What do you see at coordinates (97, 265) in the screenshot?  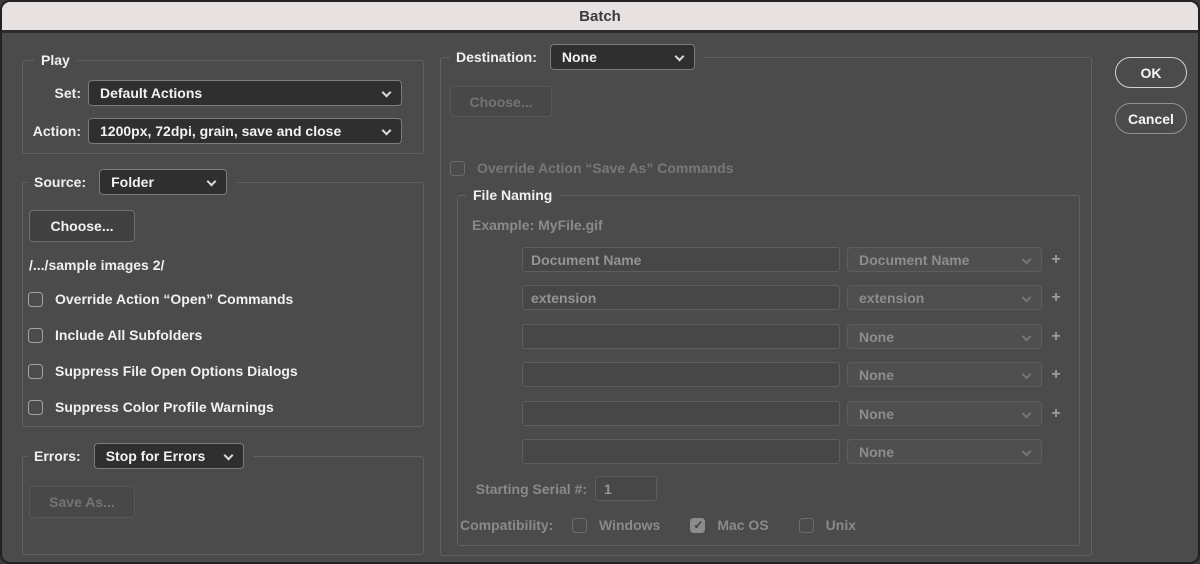 I see `source-path: /.../sample images 2/` at bounding box center [97, 265].